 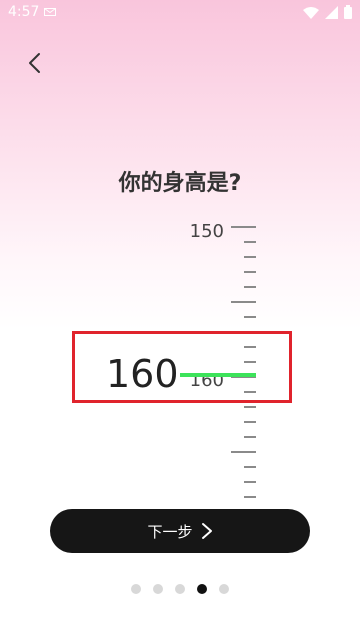 I want to click on status-time: 4:57, so click(x=24, y=12).